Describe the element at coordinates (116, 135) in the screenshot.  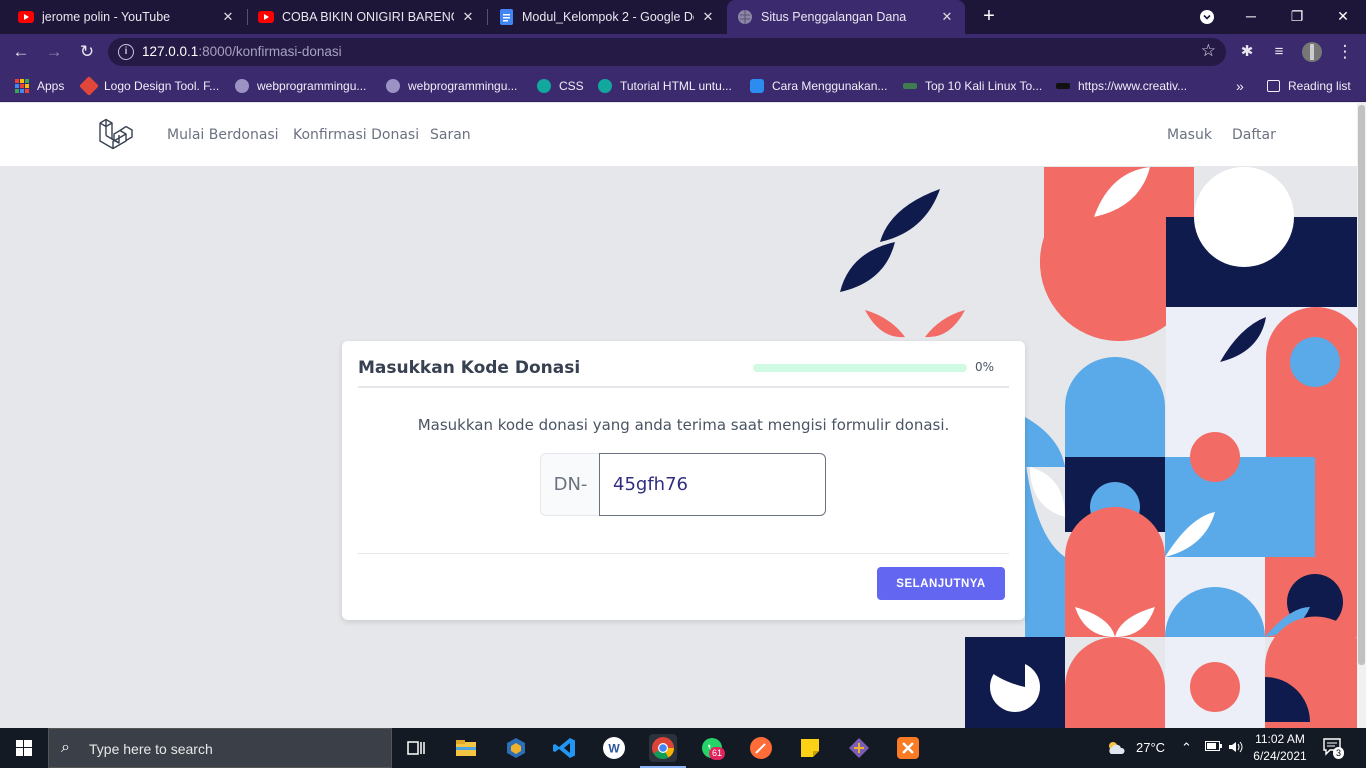
I see `laravel-logo` at that location.